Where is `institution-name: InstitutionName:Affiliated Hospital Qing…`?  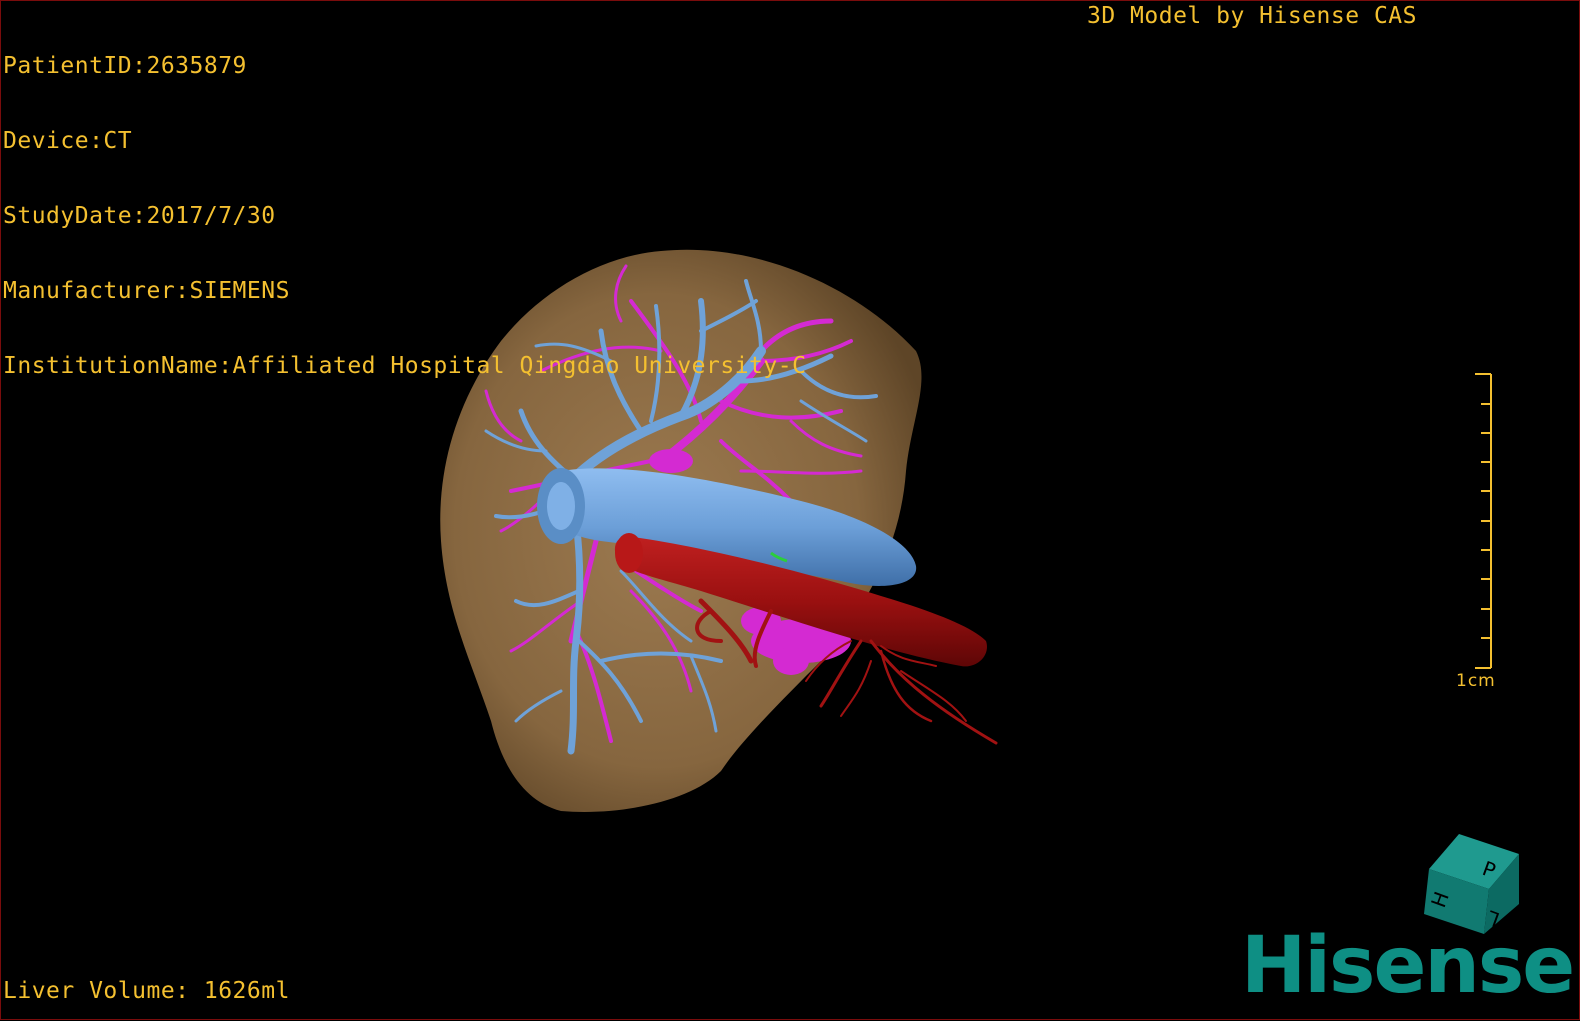 institution-name: InstitutionName:Affiliated Hospital Qing… is located at coordinates (405, 366).